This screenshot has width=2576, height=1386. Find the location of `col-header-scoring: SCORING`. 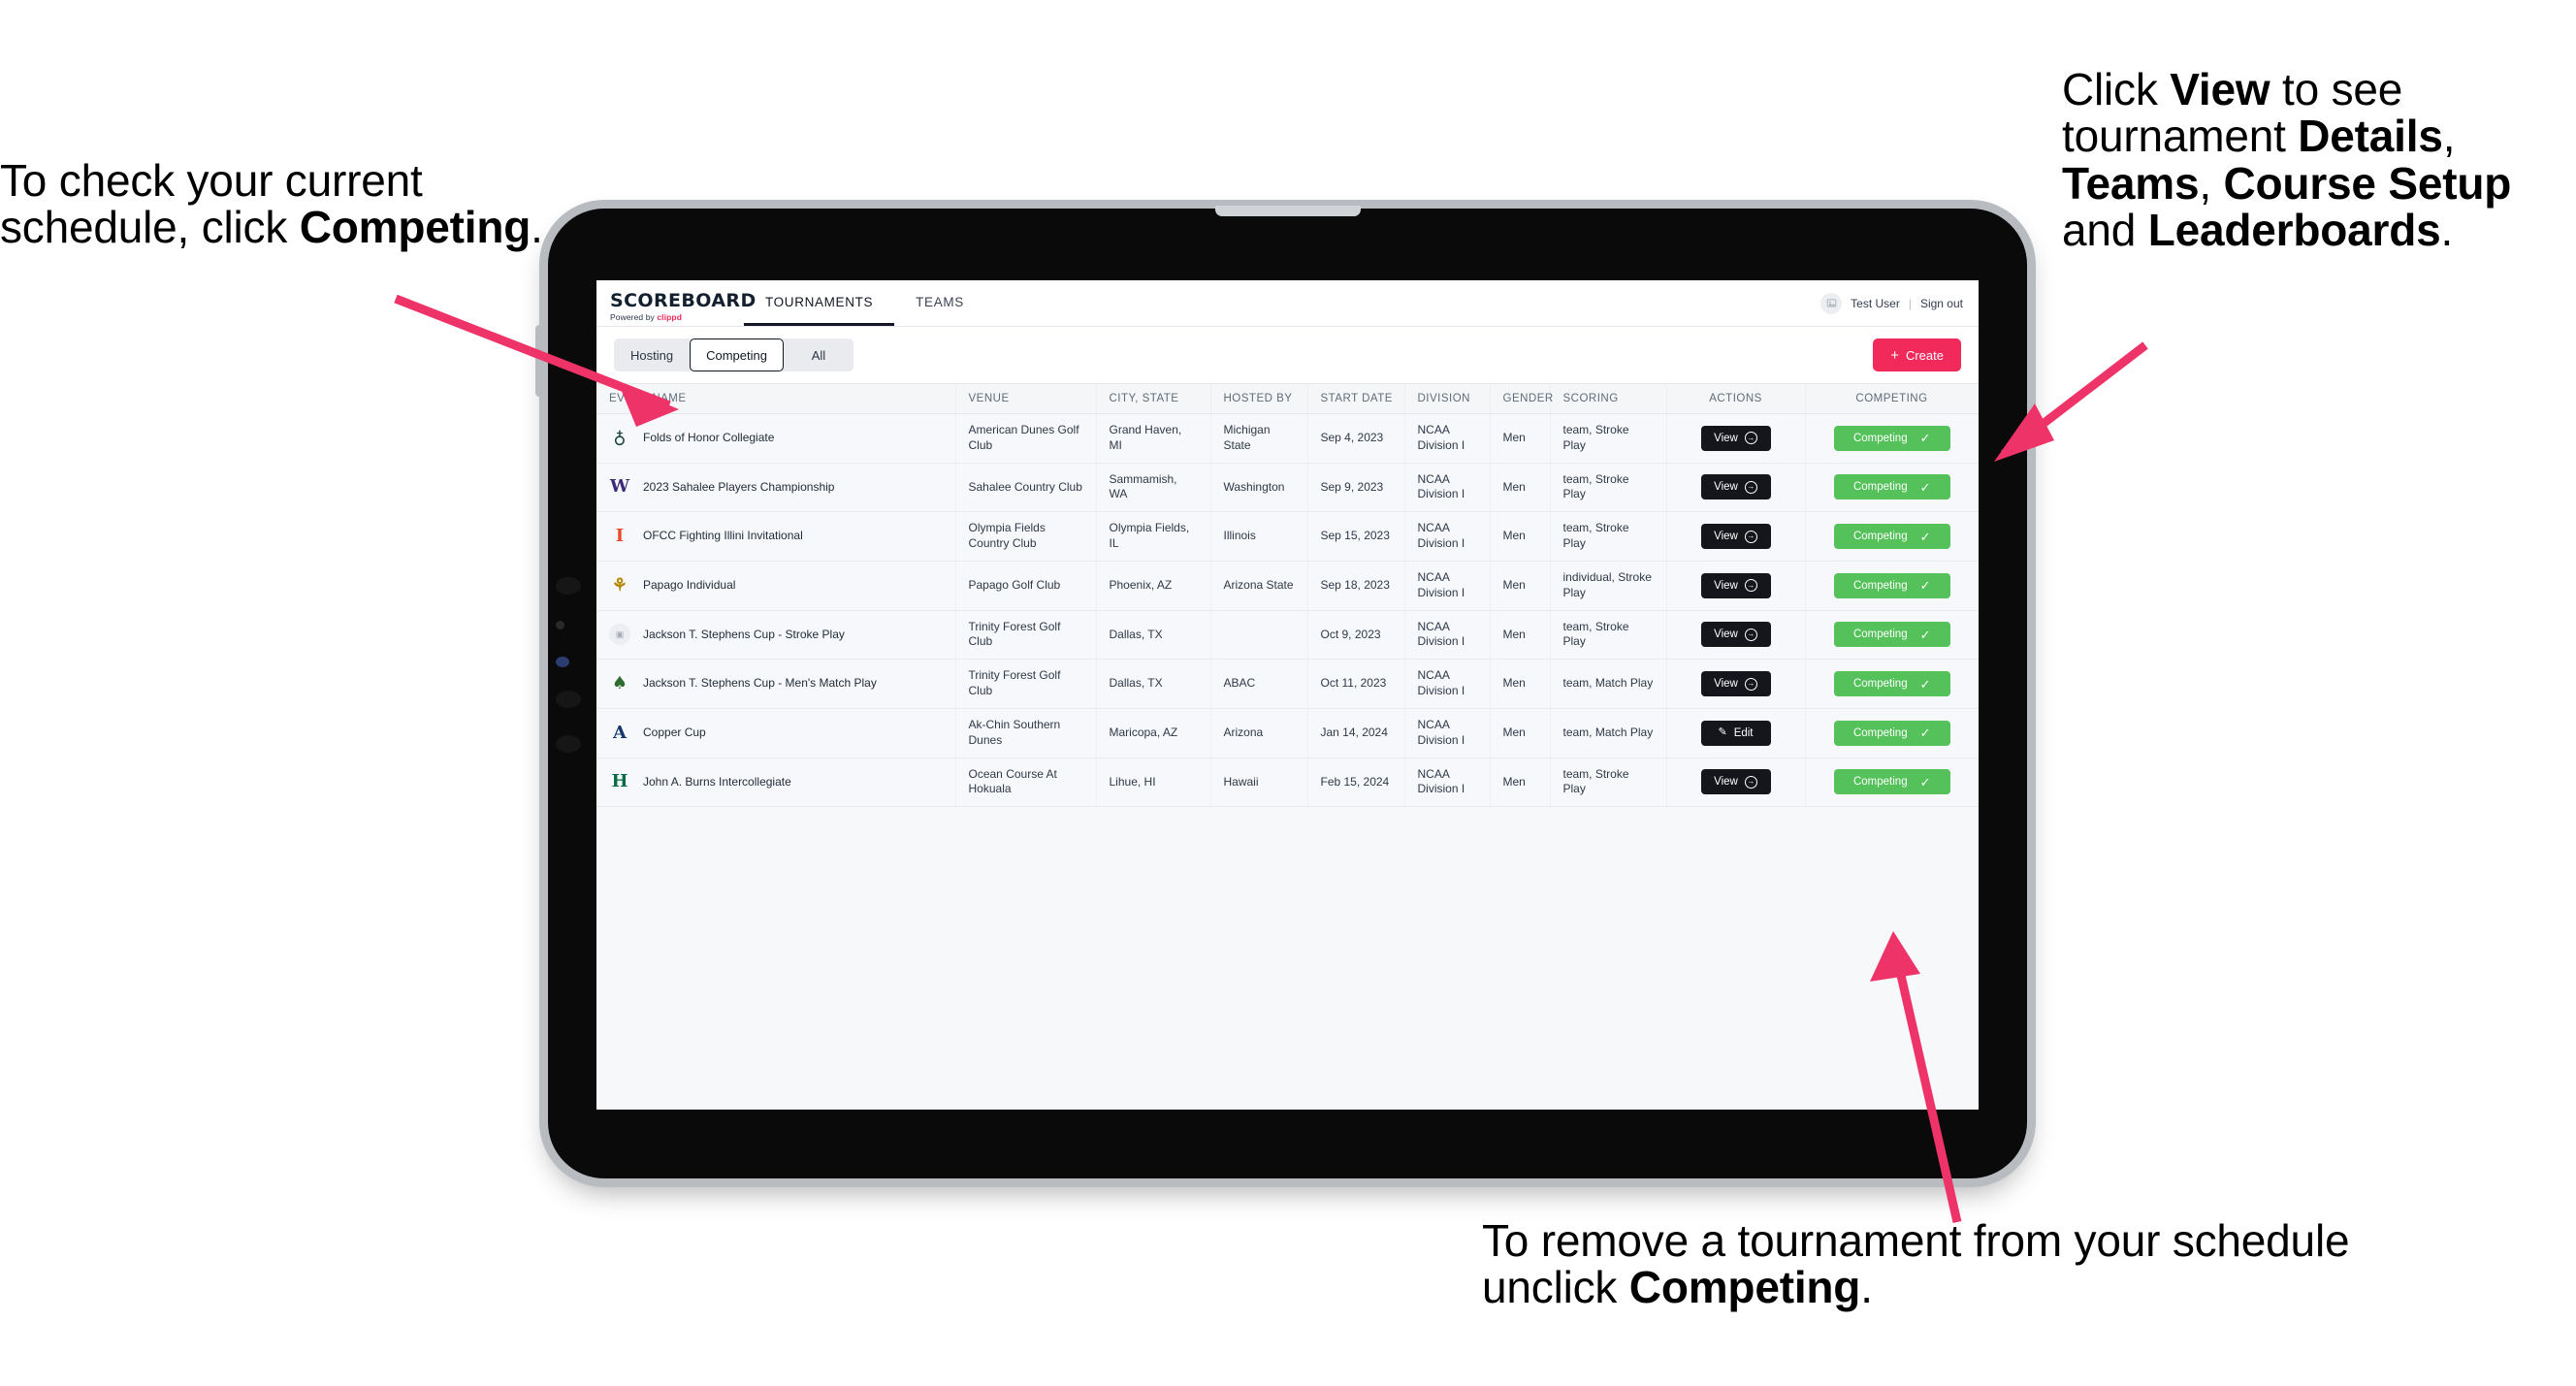

col-header-scoring: SCORING is located at coordinates (1608, 398).